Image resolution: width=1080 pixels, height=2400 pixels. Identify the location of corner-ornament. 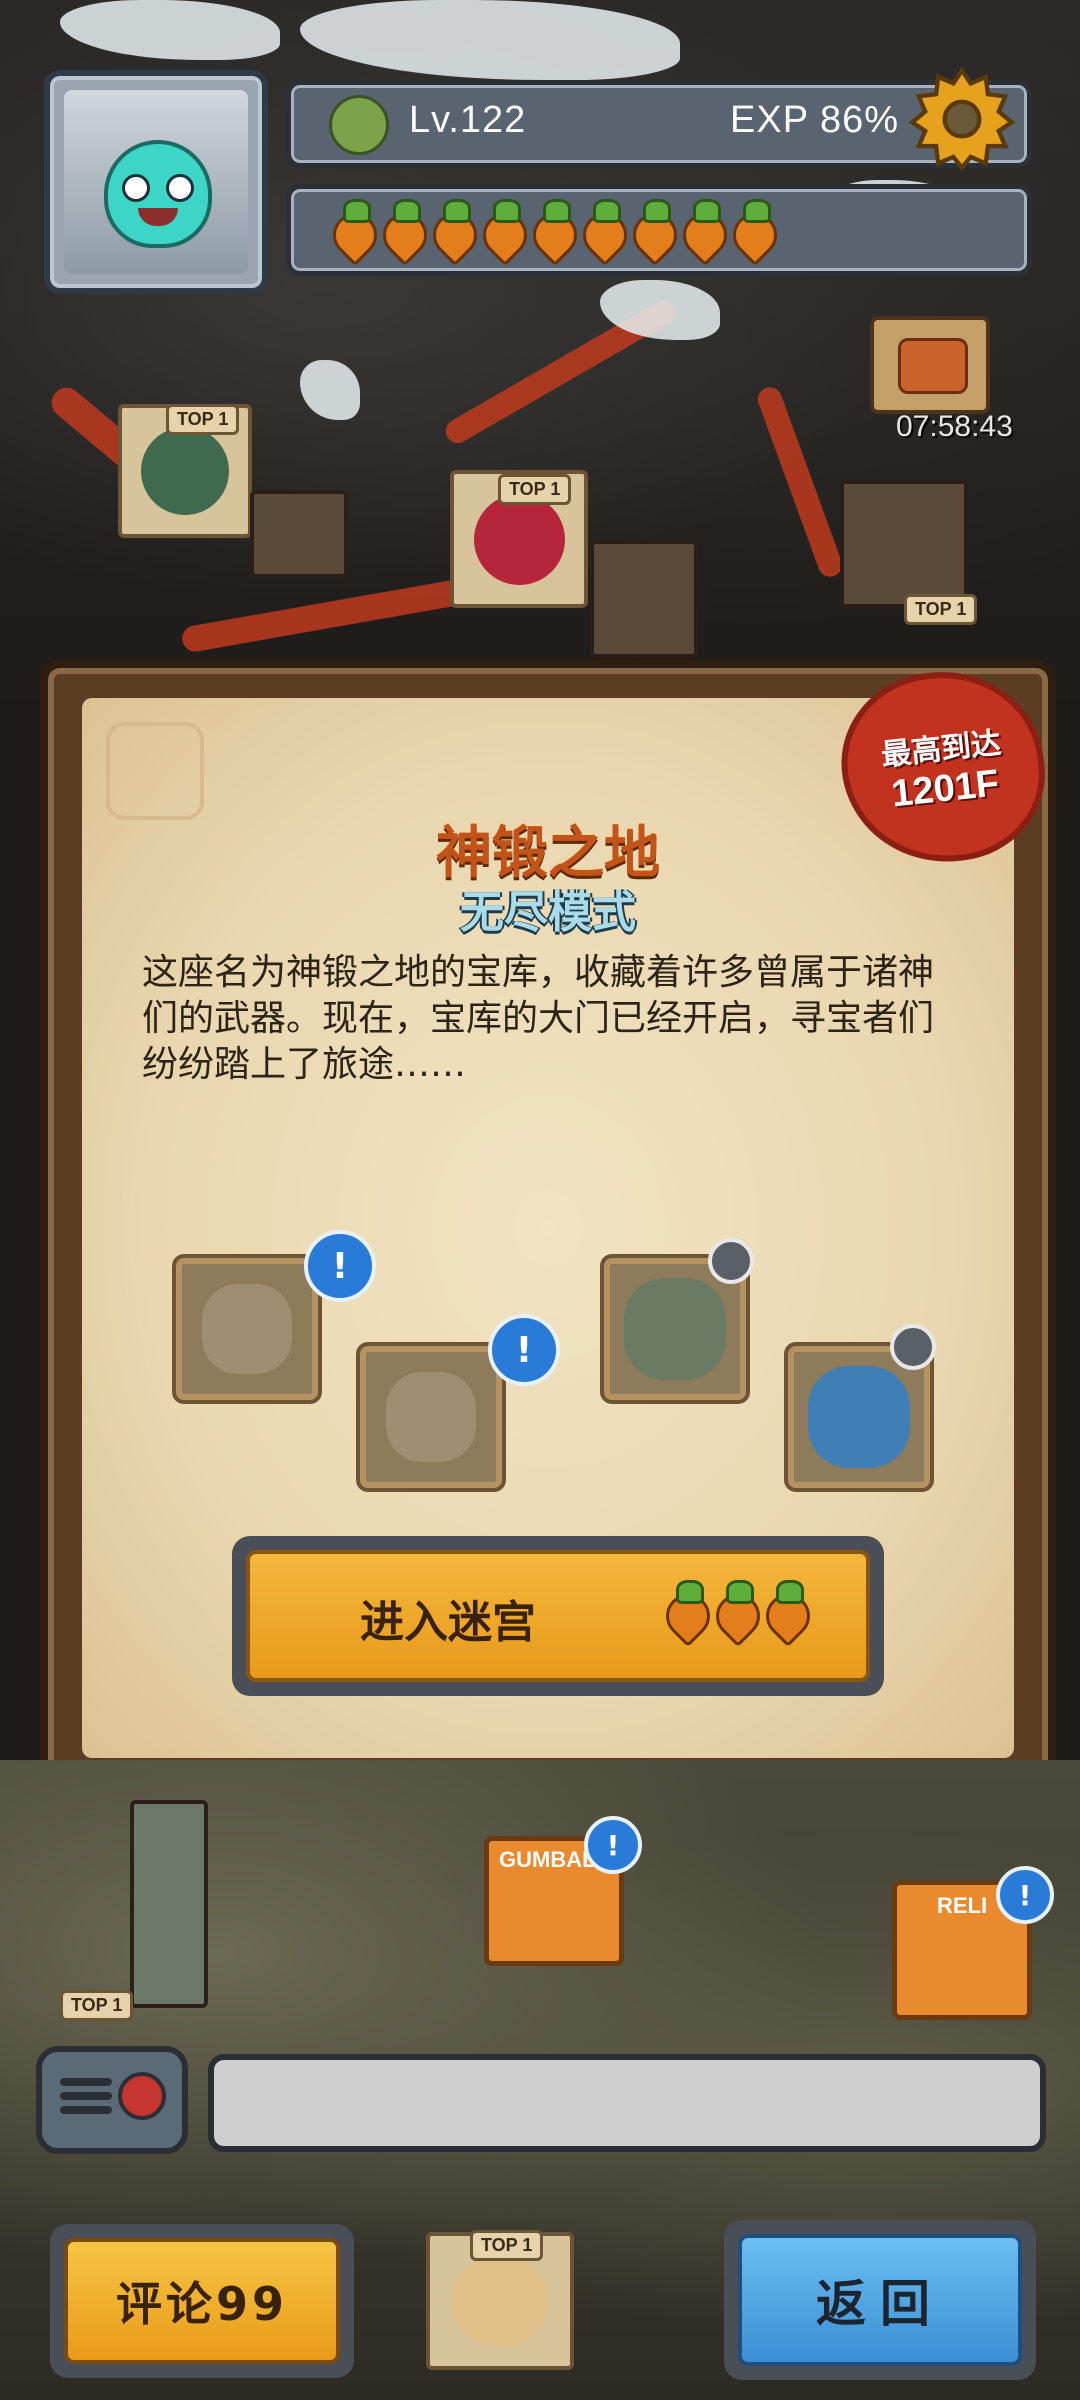
(155, 771).